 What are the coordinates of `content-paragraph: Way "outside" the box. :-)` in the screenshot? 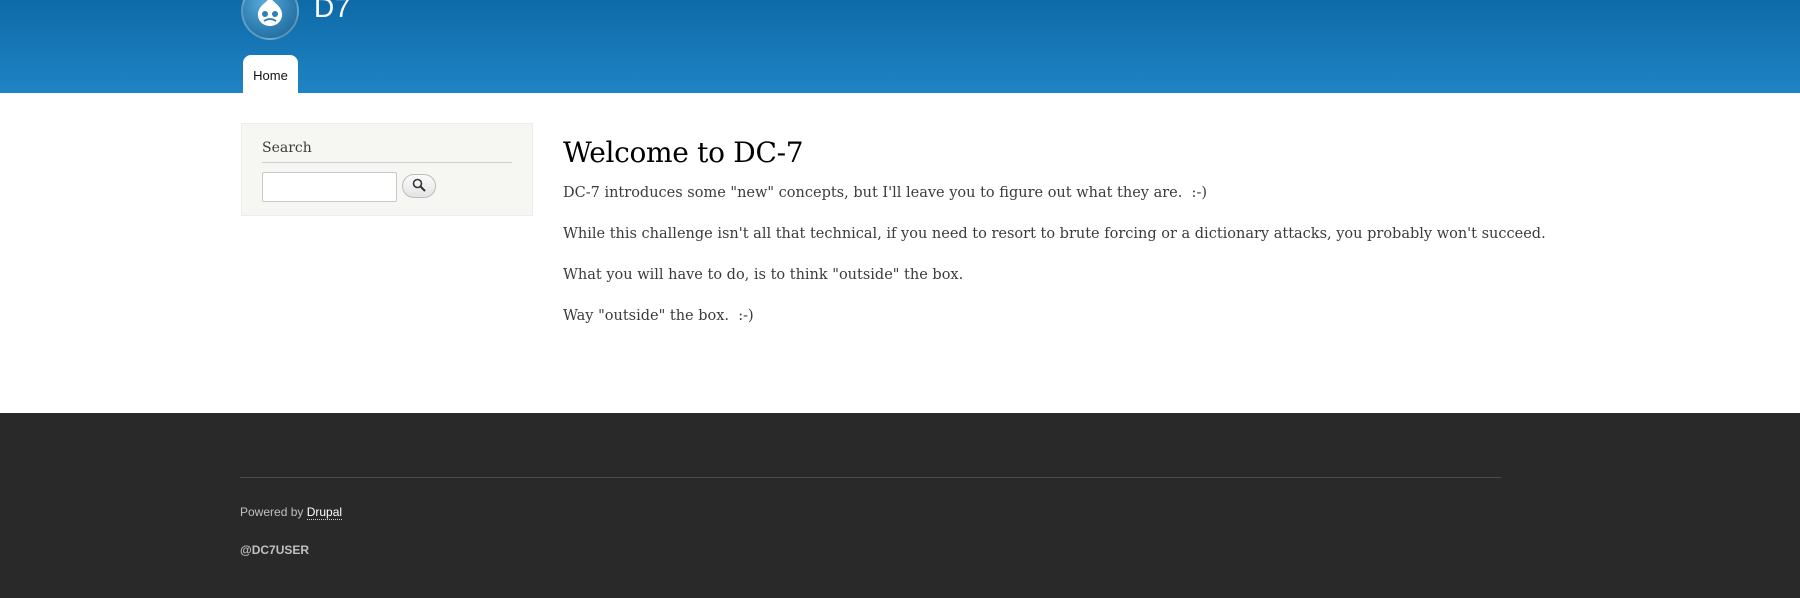 It's located at (658, 316).